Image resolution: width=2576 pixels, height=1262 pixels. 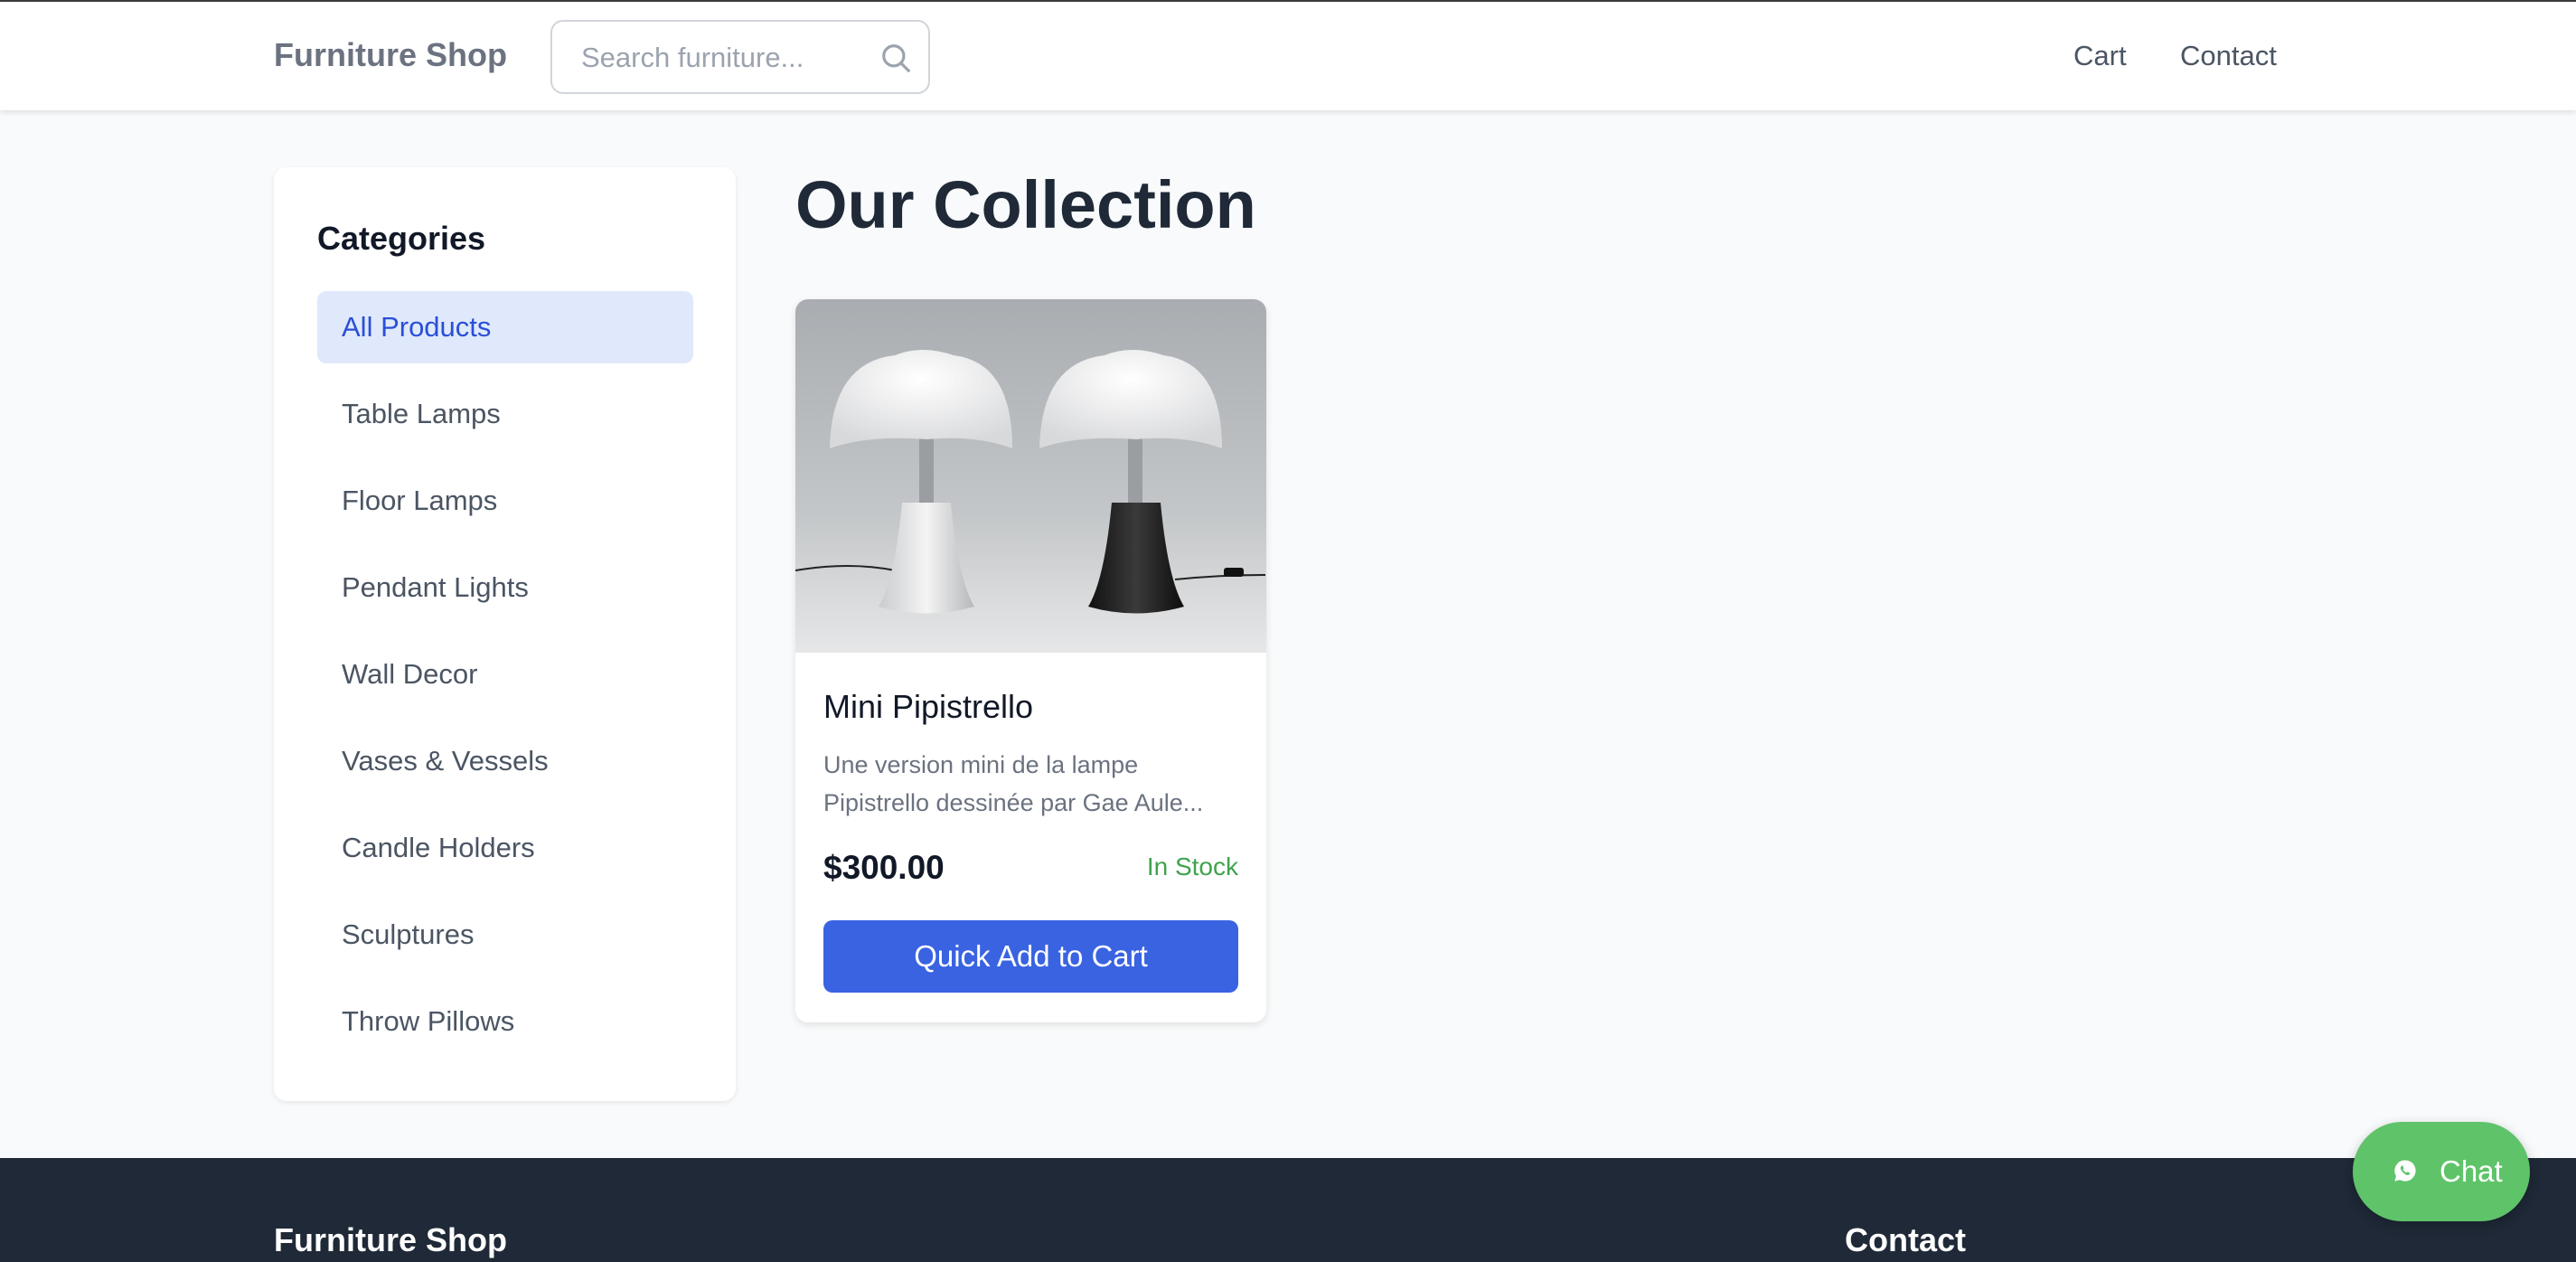 I want to click on search-box, so click(x=740, y=57).